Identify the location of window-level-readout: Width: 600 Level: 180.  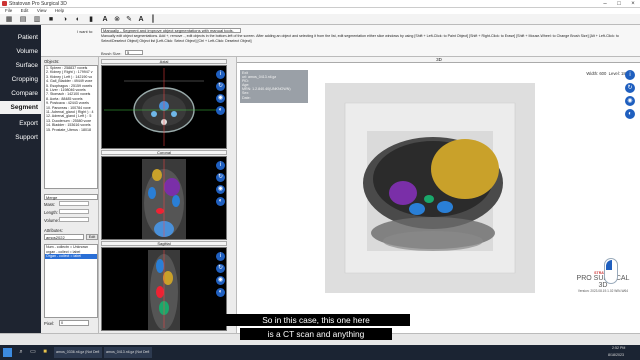
(607, 73).